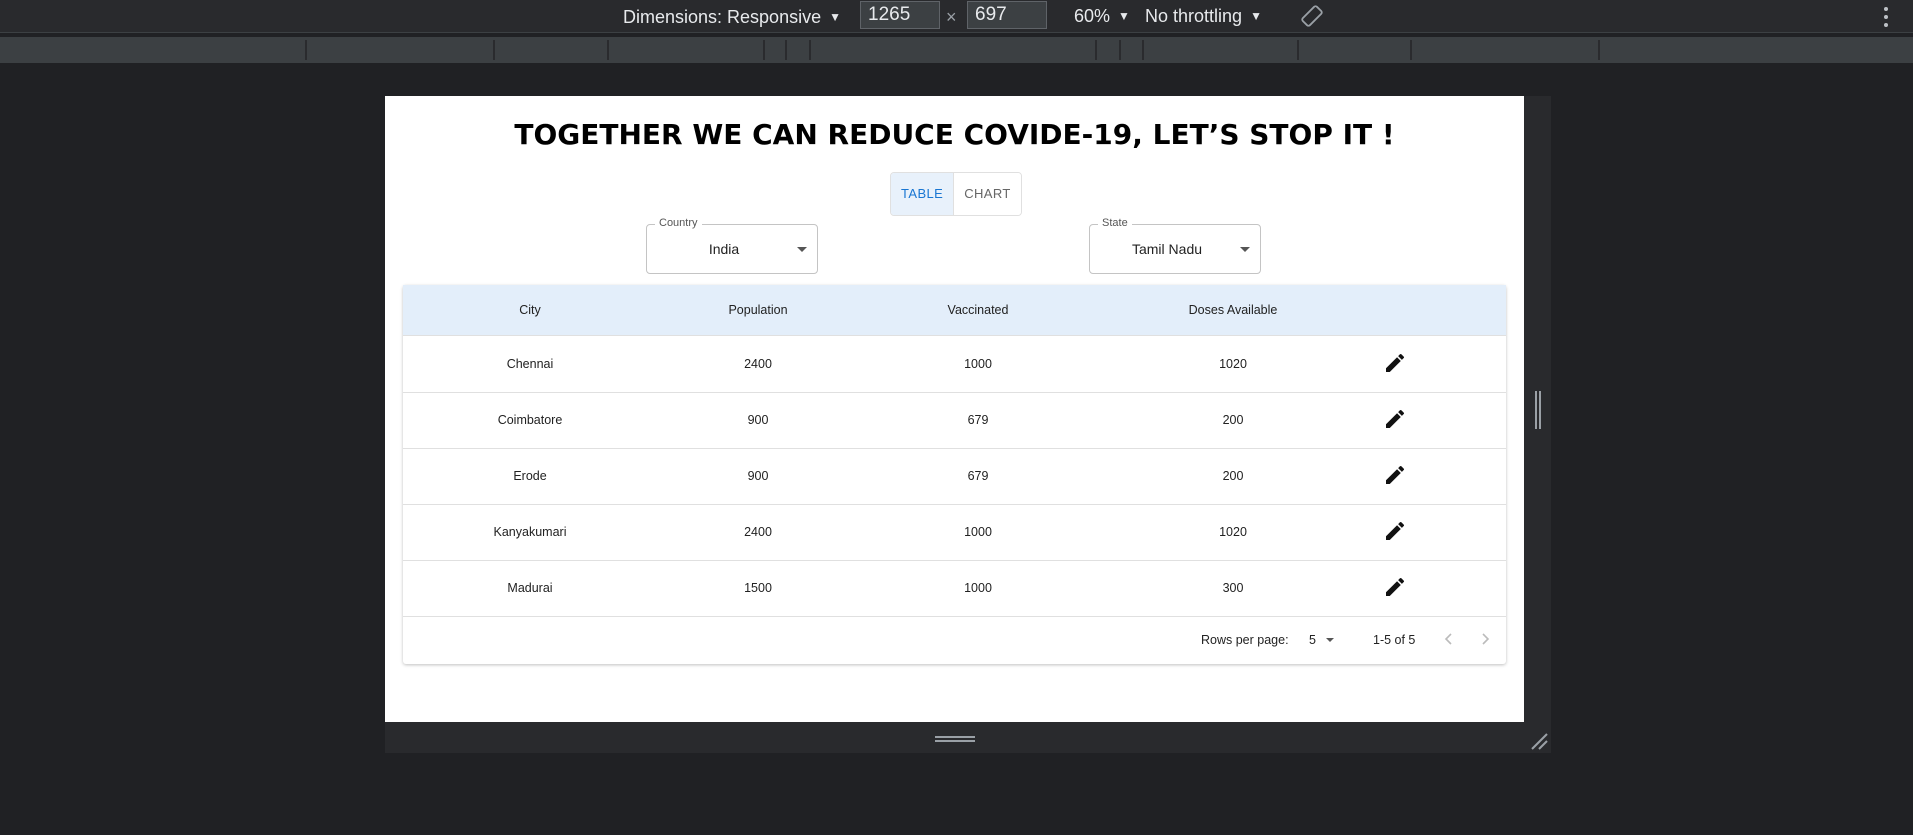  I want to click on cell-city: Madurai, so click(530, 588).